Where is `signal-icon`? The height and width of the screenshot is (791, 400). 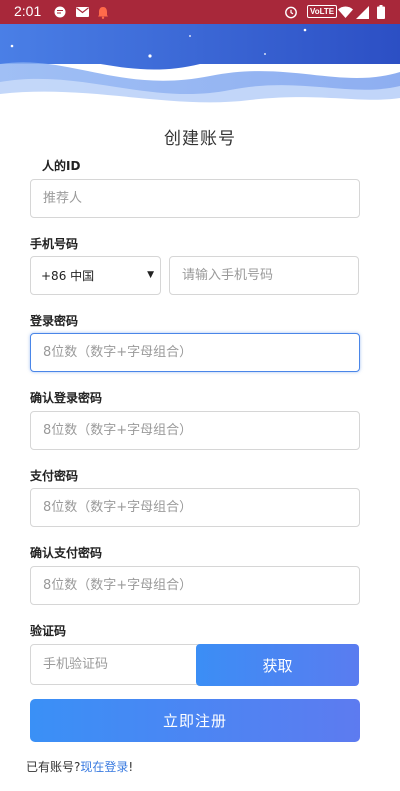
signal-icon is located at coordinates (362, 12).